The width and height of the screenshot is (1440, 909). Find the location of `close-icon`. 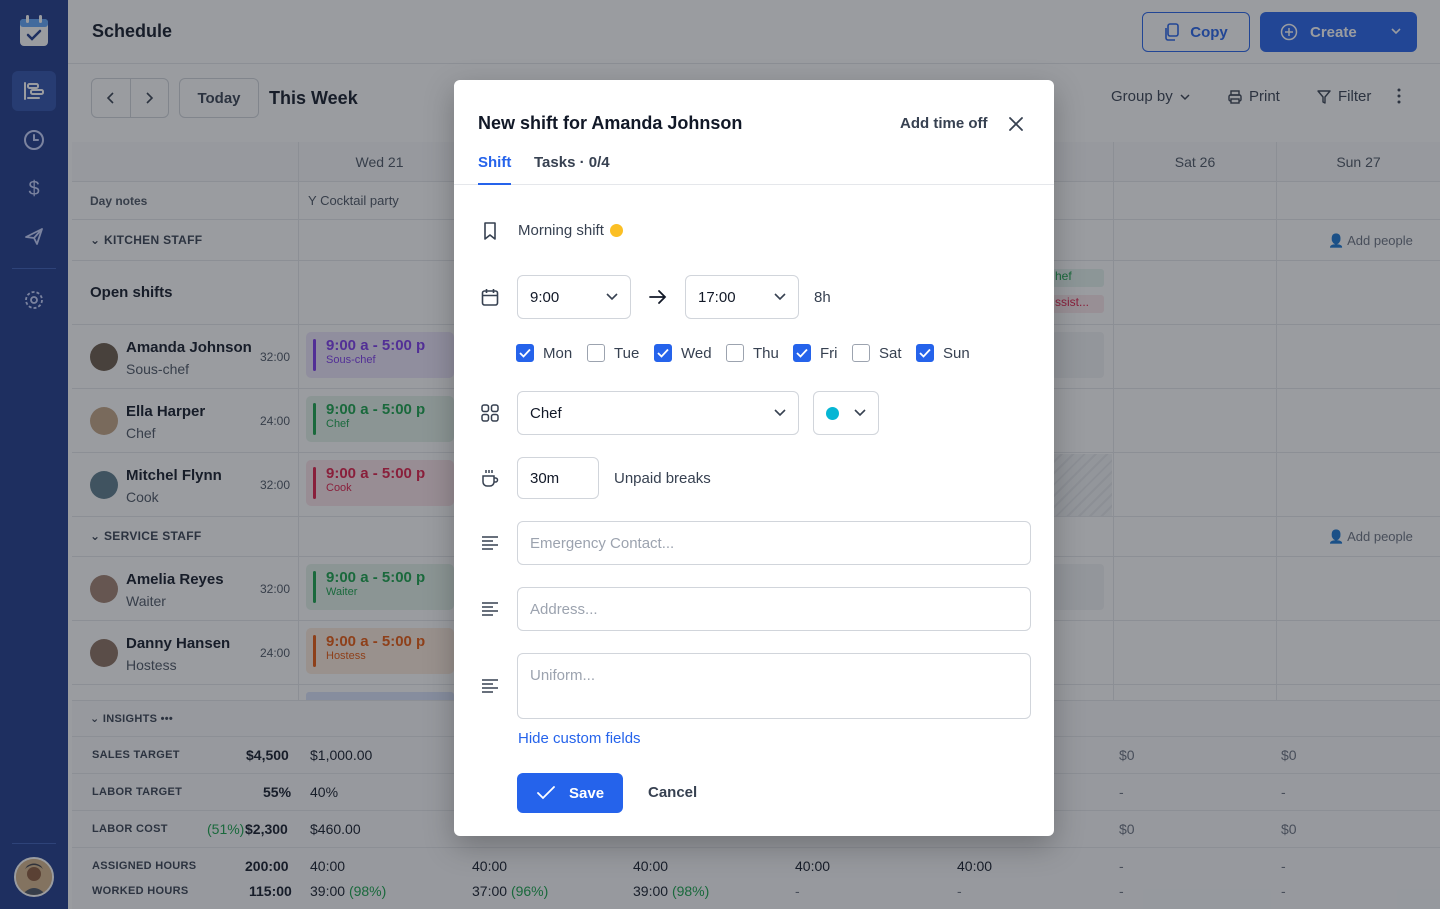

close-icon is located at coordinates (1016, 124).